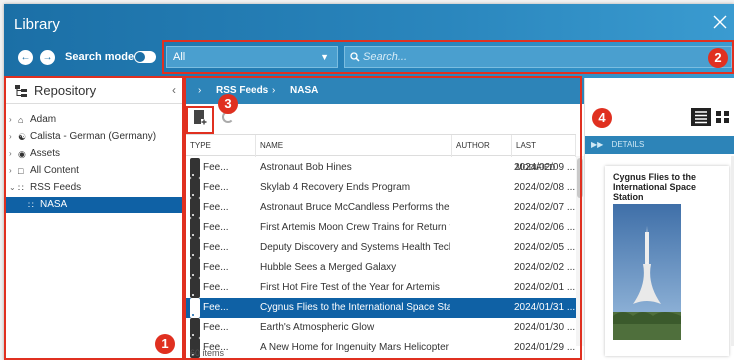 Image resolution: width=734 pixels, height=360 pixels. What do you see at coordinates (528, 57) in the screenshot?
I see `search-input` at bounding box center [528, 57].